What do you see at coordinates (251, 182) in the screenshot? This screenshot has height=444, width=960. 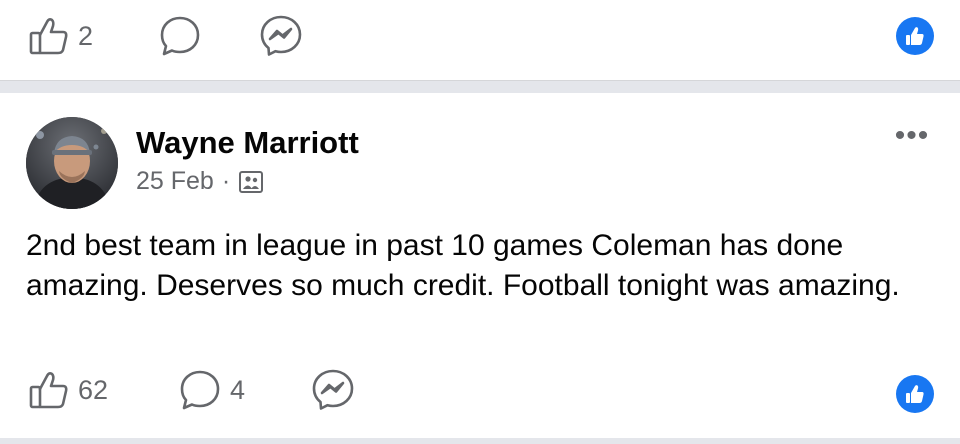 I see `friends-audience-icon` at bounding box center [251, 182].